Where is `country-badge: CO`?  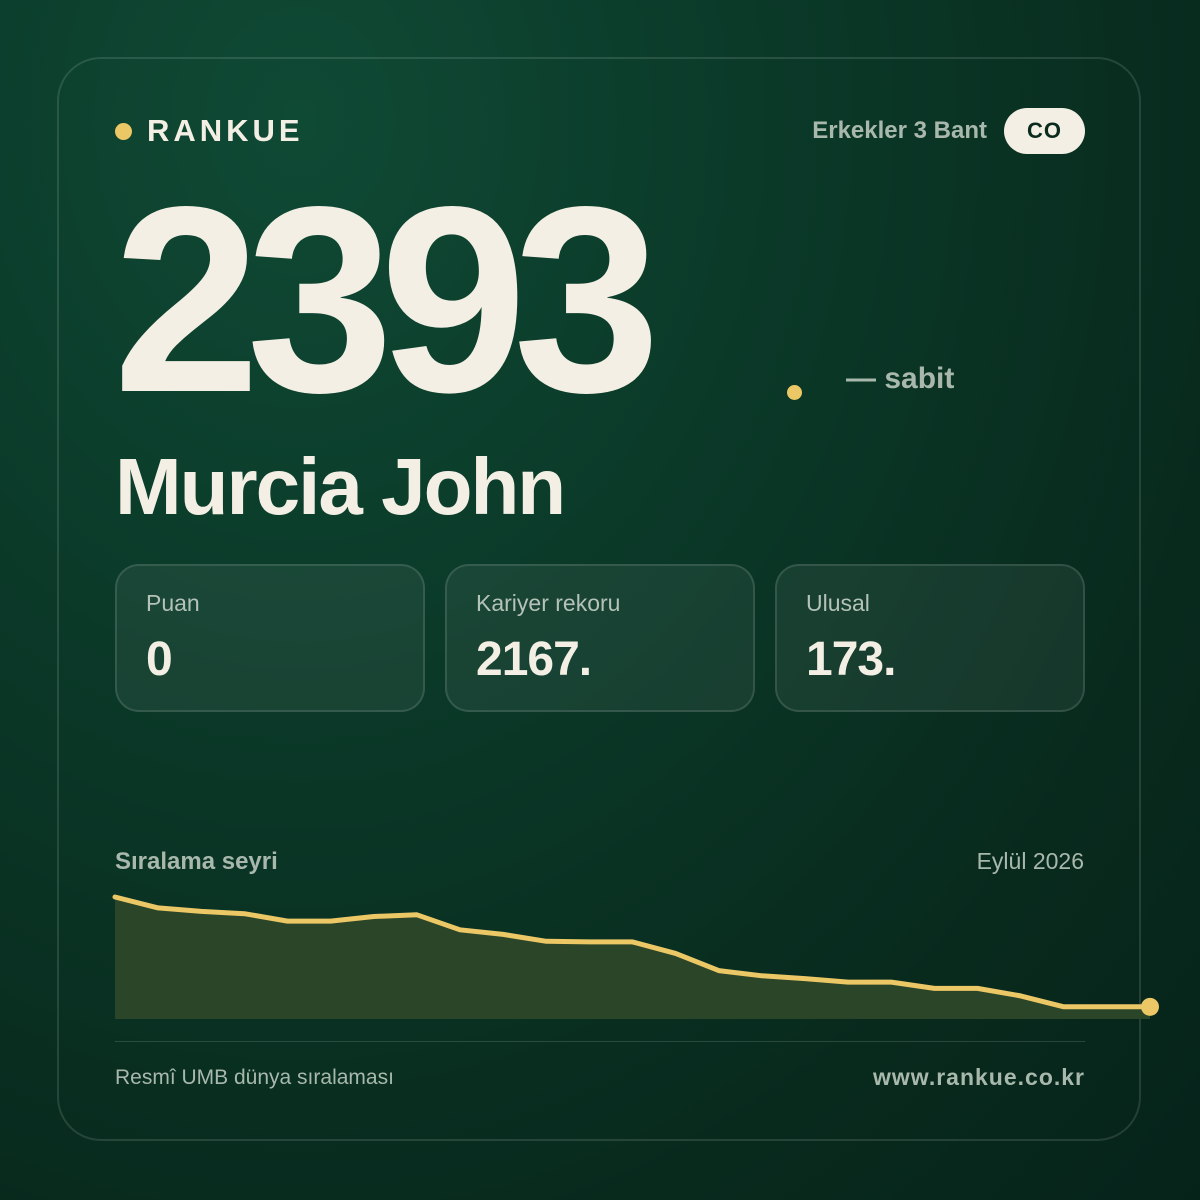 country-badge: CO is located at coordinates (1044, 131).